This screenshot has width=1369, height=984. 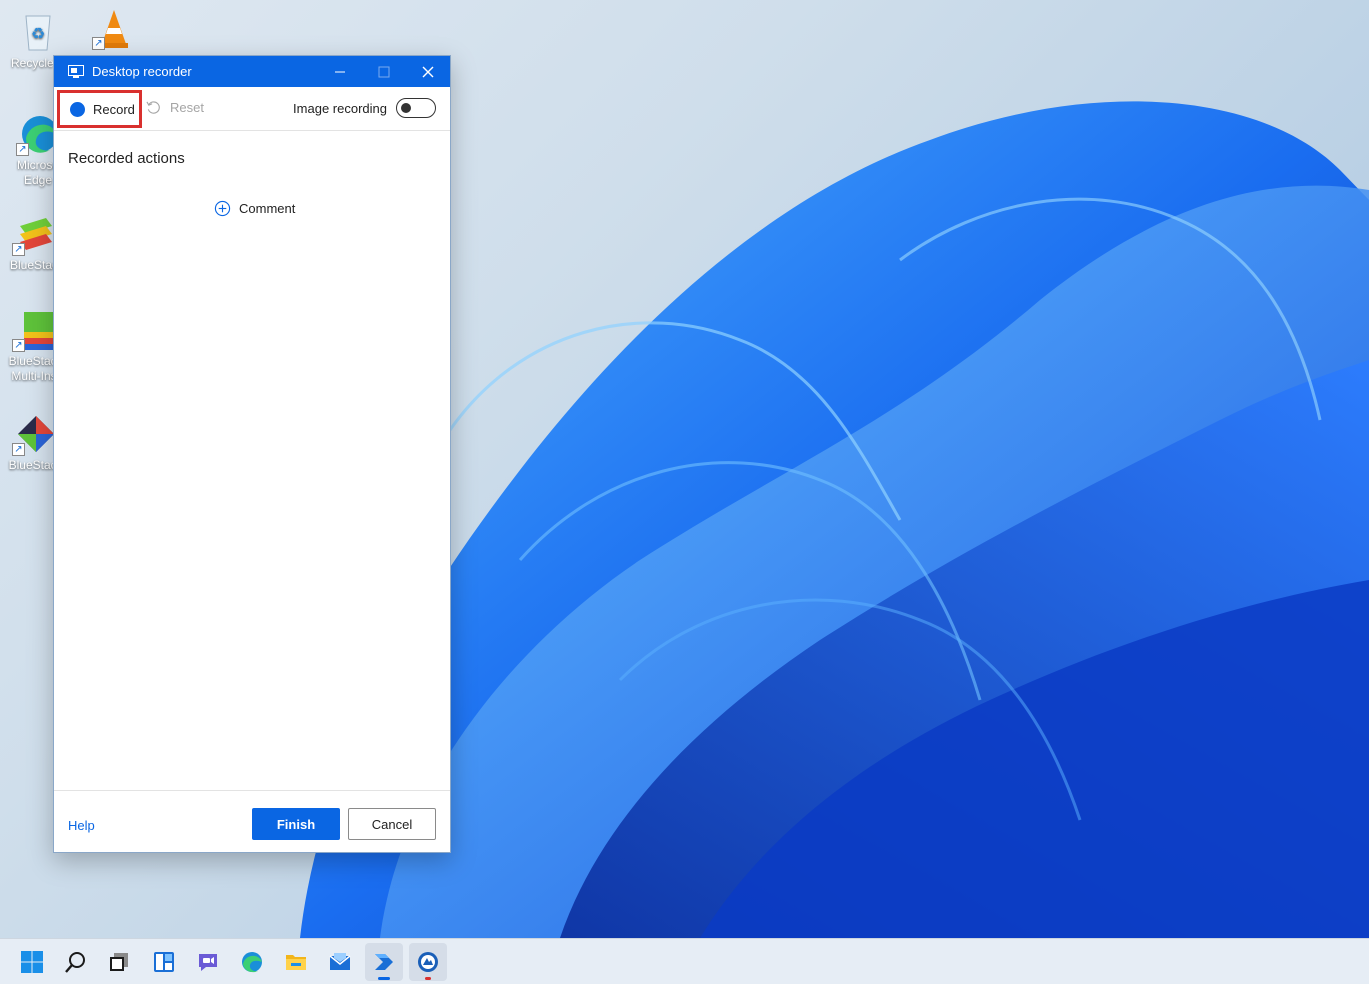 What do you see at coordinates (34, 368) in the screenshot?
I see `desktop-icon-label: BlueStaci Multi-Ins` at bounding box center [34, 368].